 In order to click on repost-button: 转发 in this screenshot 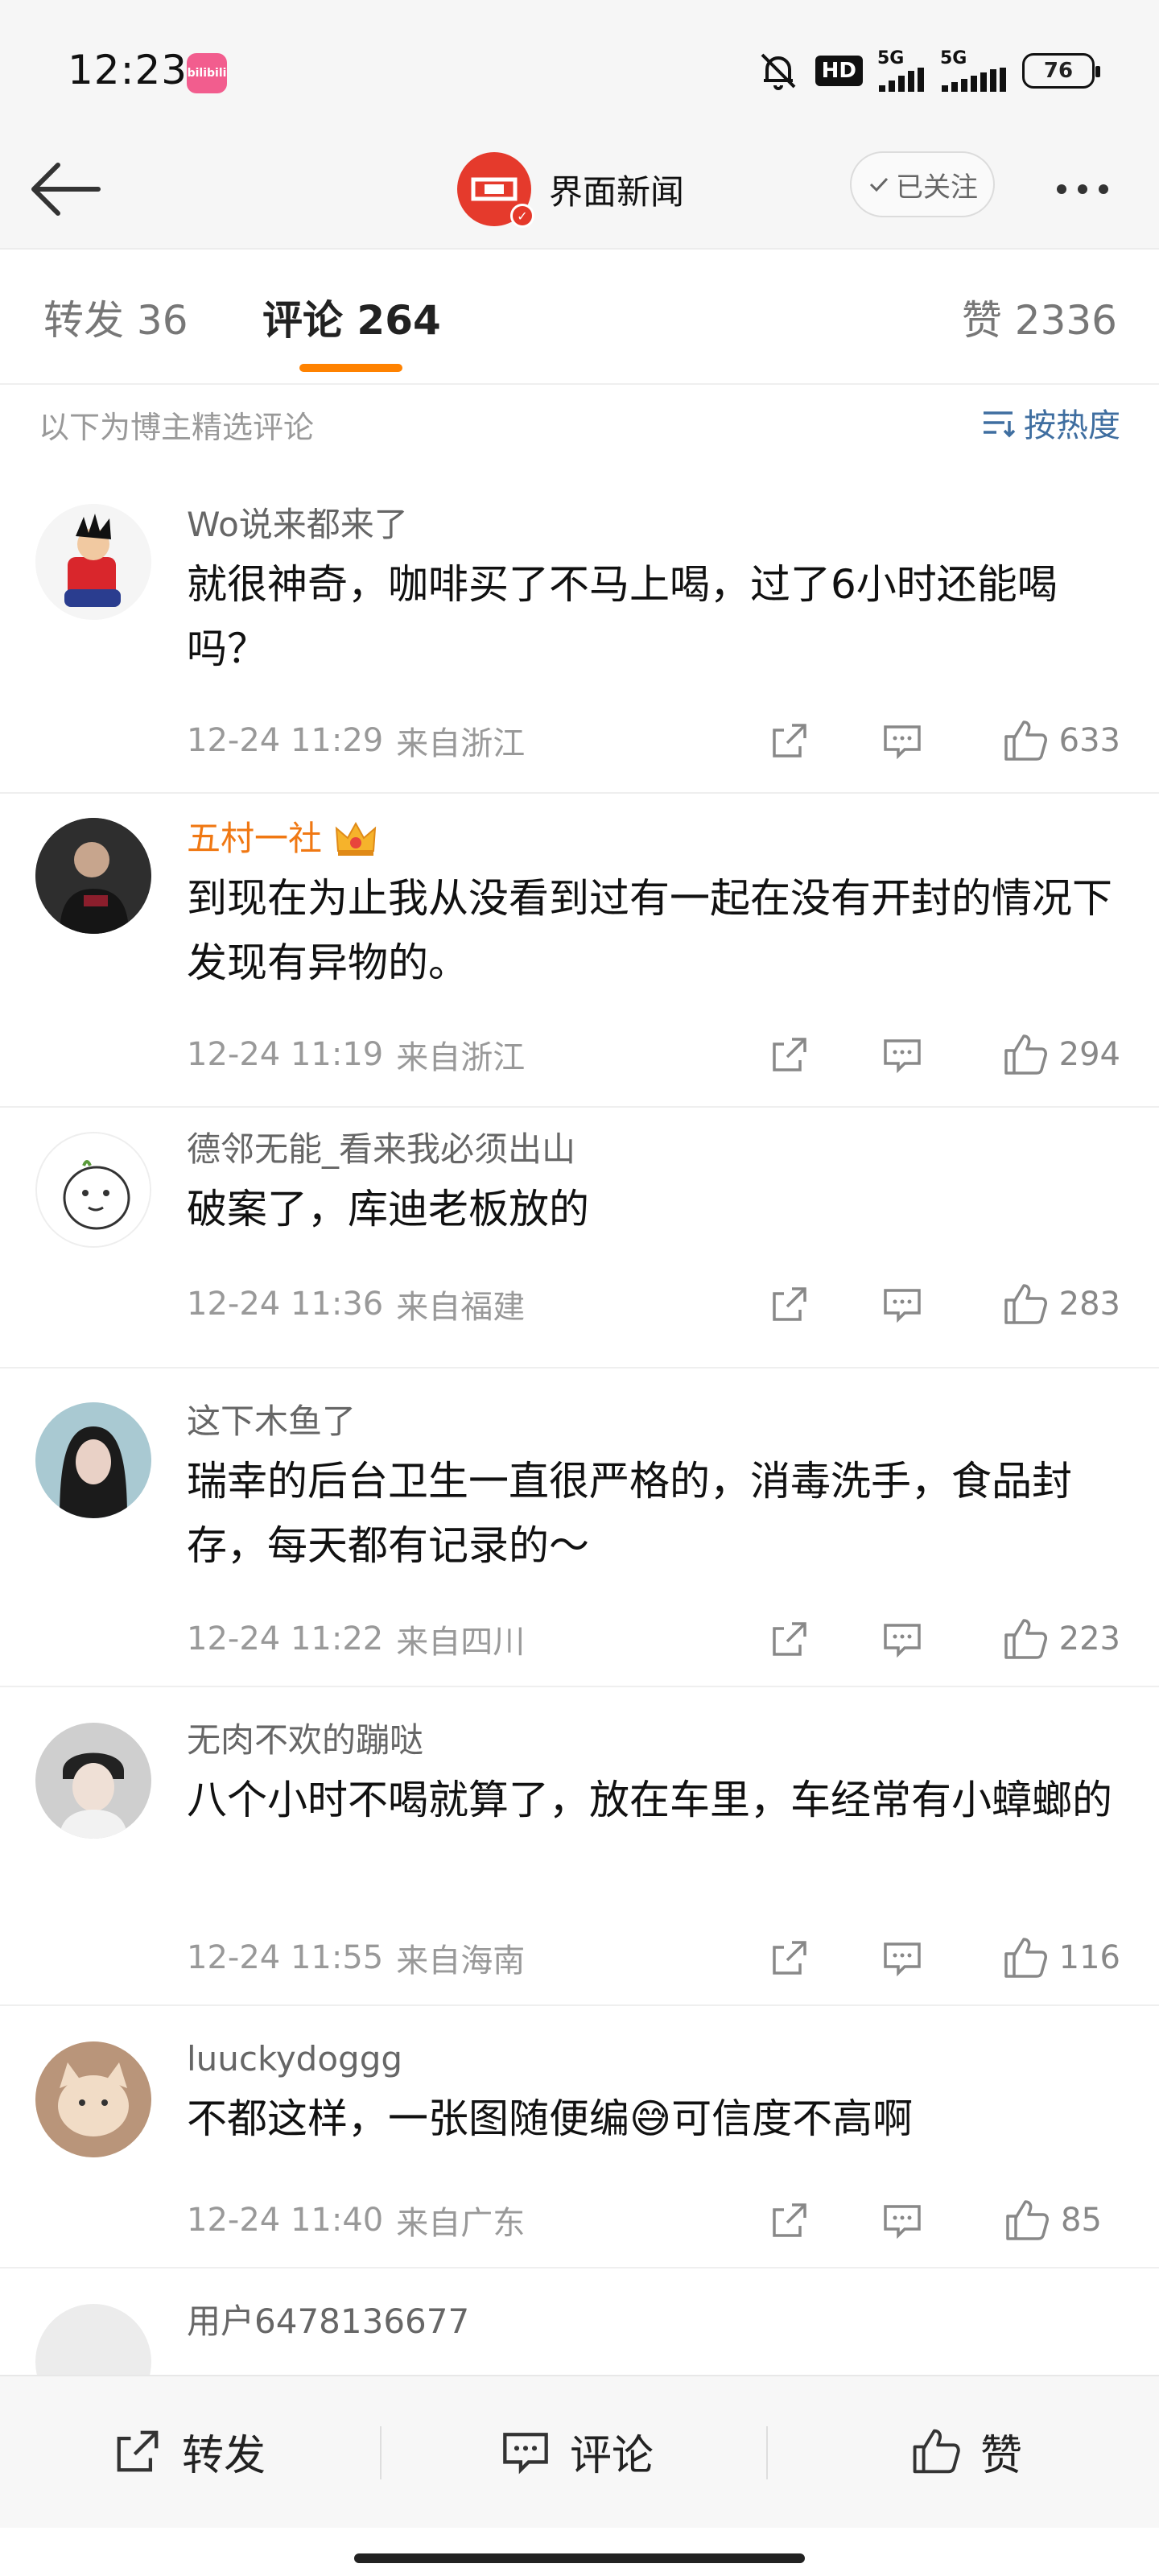, I will do `click(188, 2451)`.